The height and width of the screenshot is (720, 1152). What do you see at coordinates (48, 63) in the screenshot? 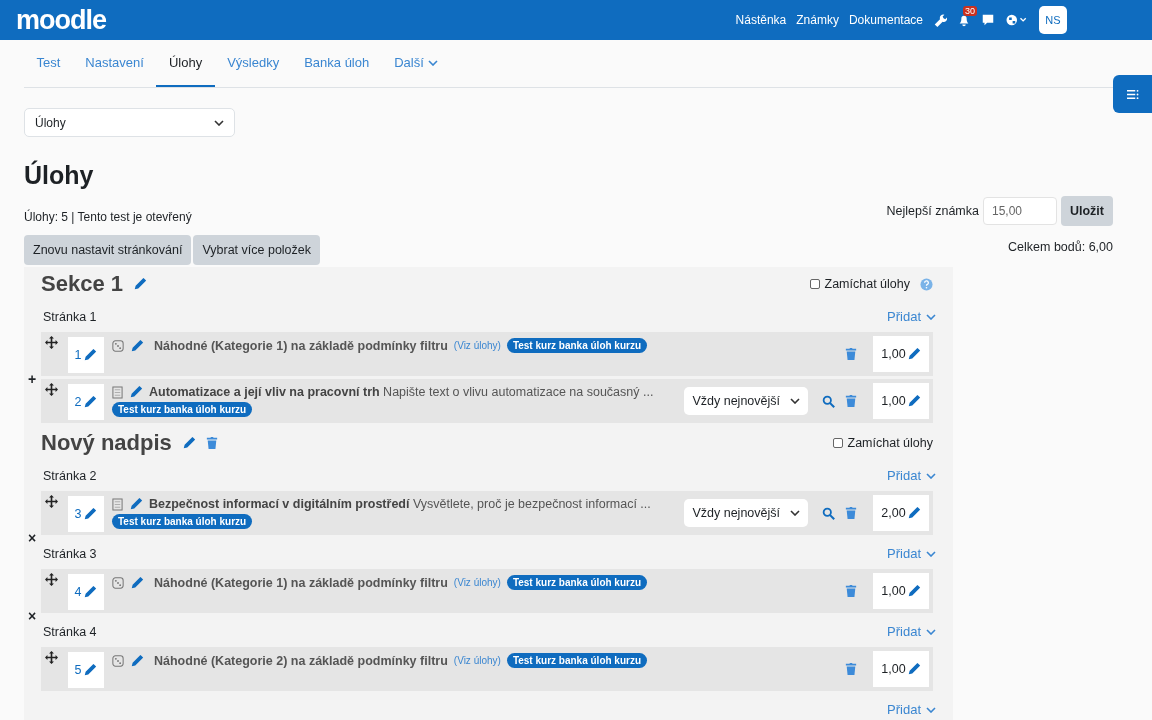
I see `nav-tab: Test` at bounding box center [48, 63].